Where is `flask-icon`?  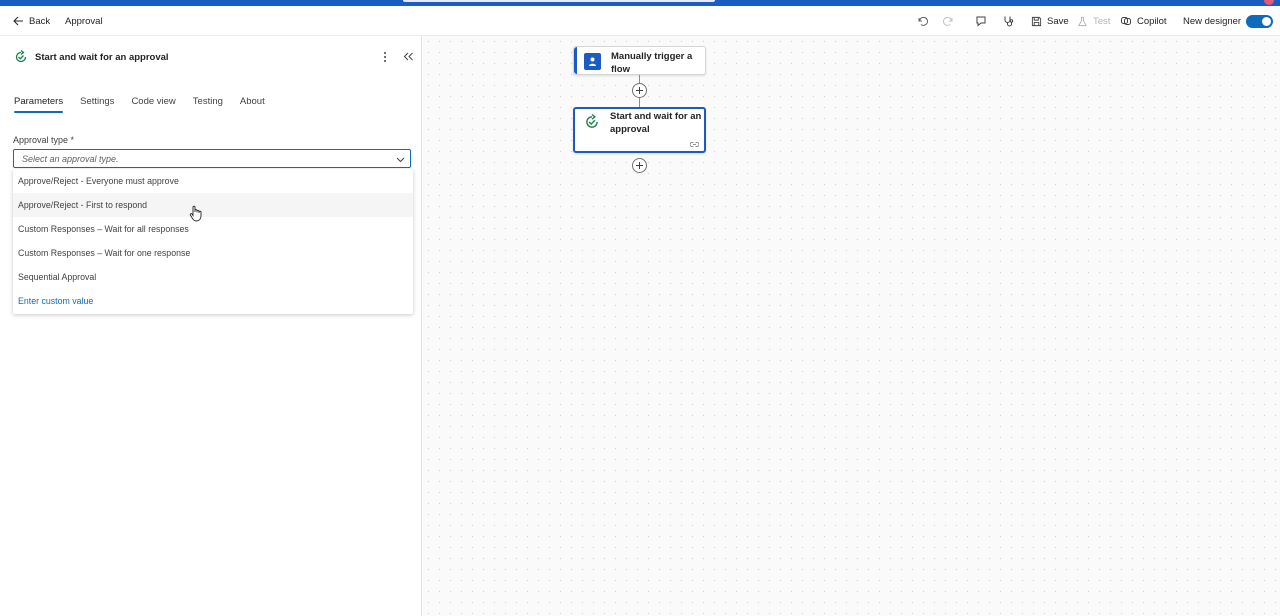 flask-icon is located at coordinates (1082, 21).